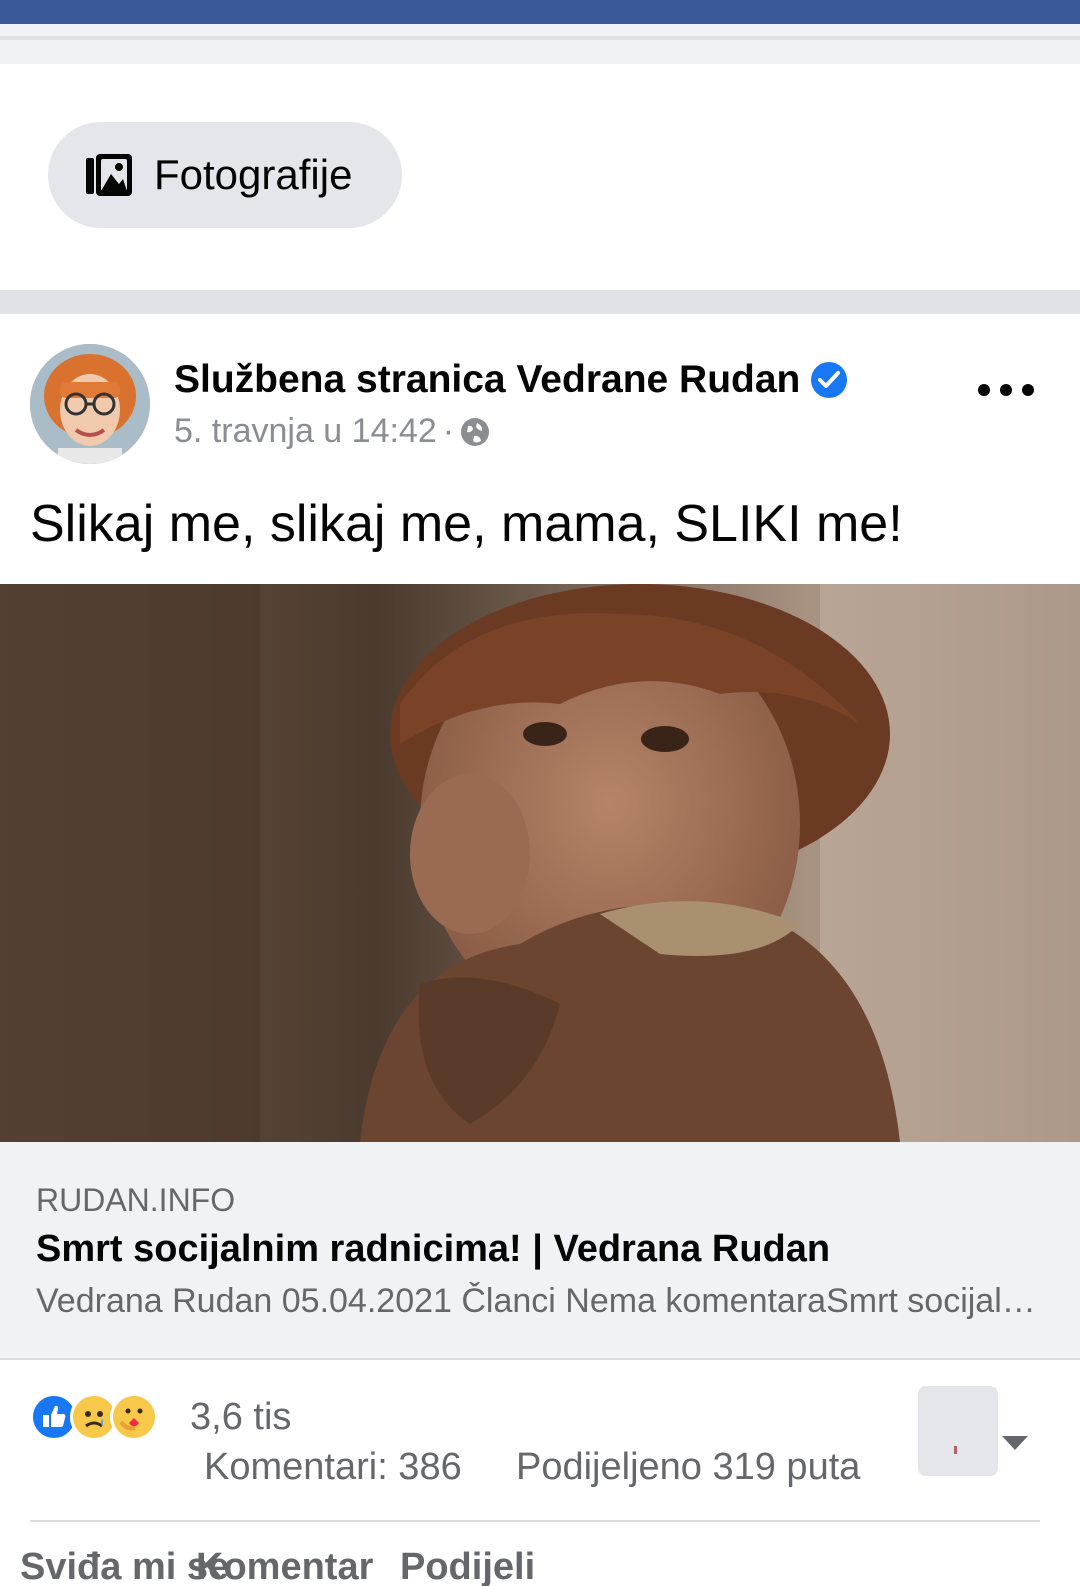  I want to click on reaction-icons, so click(94, 1417).